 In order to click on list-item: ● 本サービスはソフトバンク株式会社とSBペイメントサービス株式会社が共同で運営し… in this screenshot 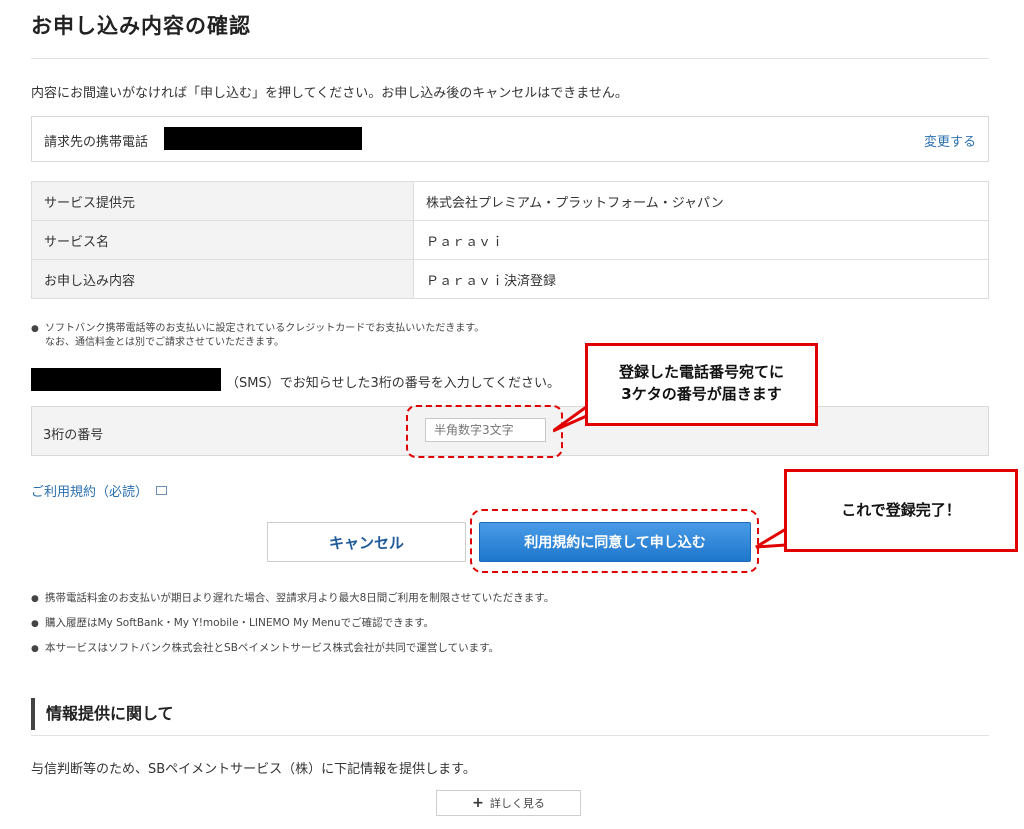, I will do `click(265, 648)`.